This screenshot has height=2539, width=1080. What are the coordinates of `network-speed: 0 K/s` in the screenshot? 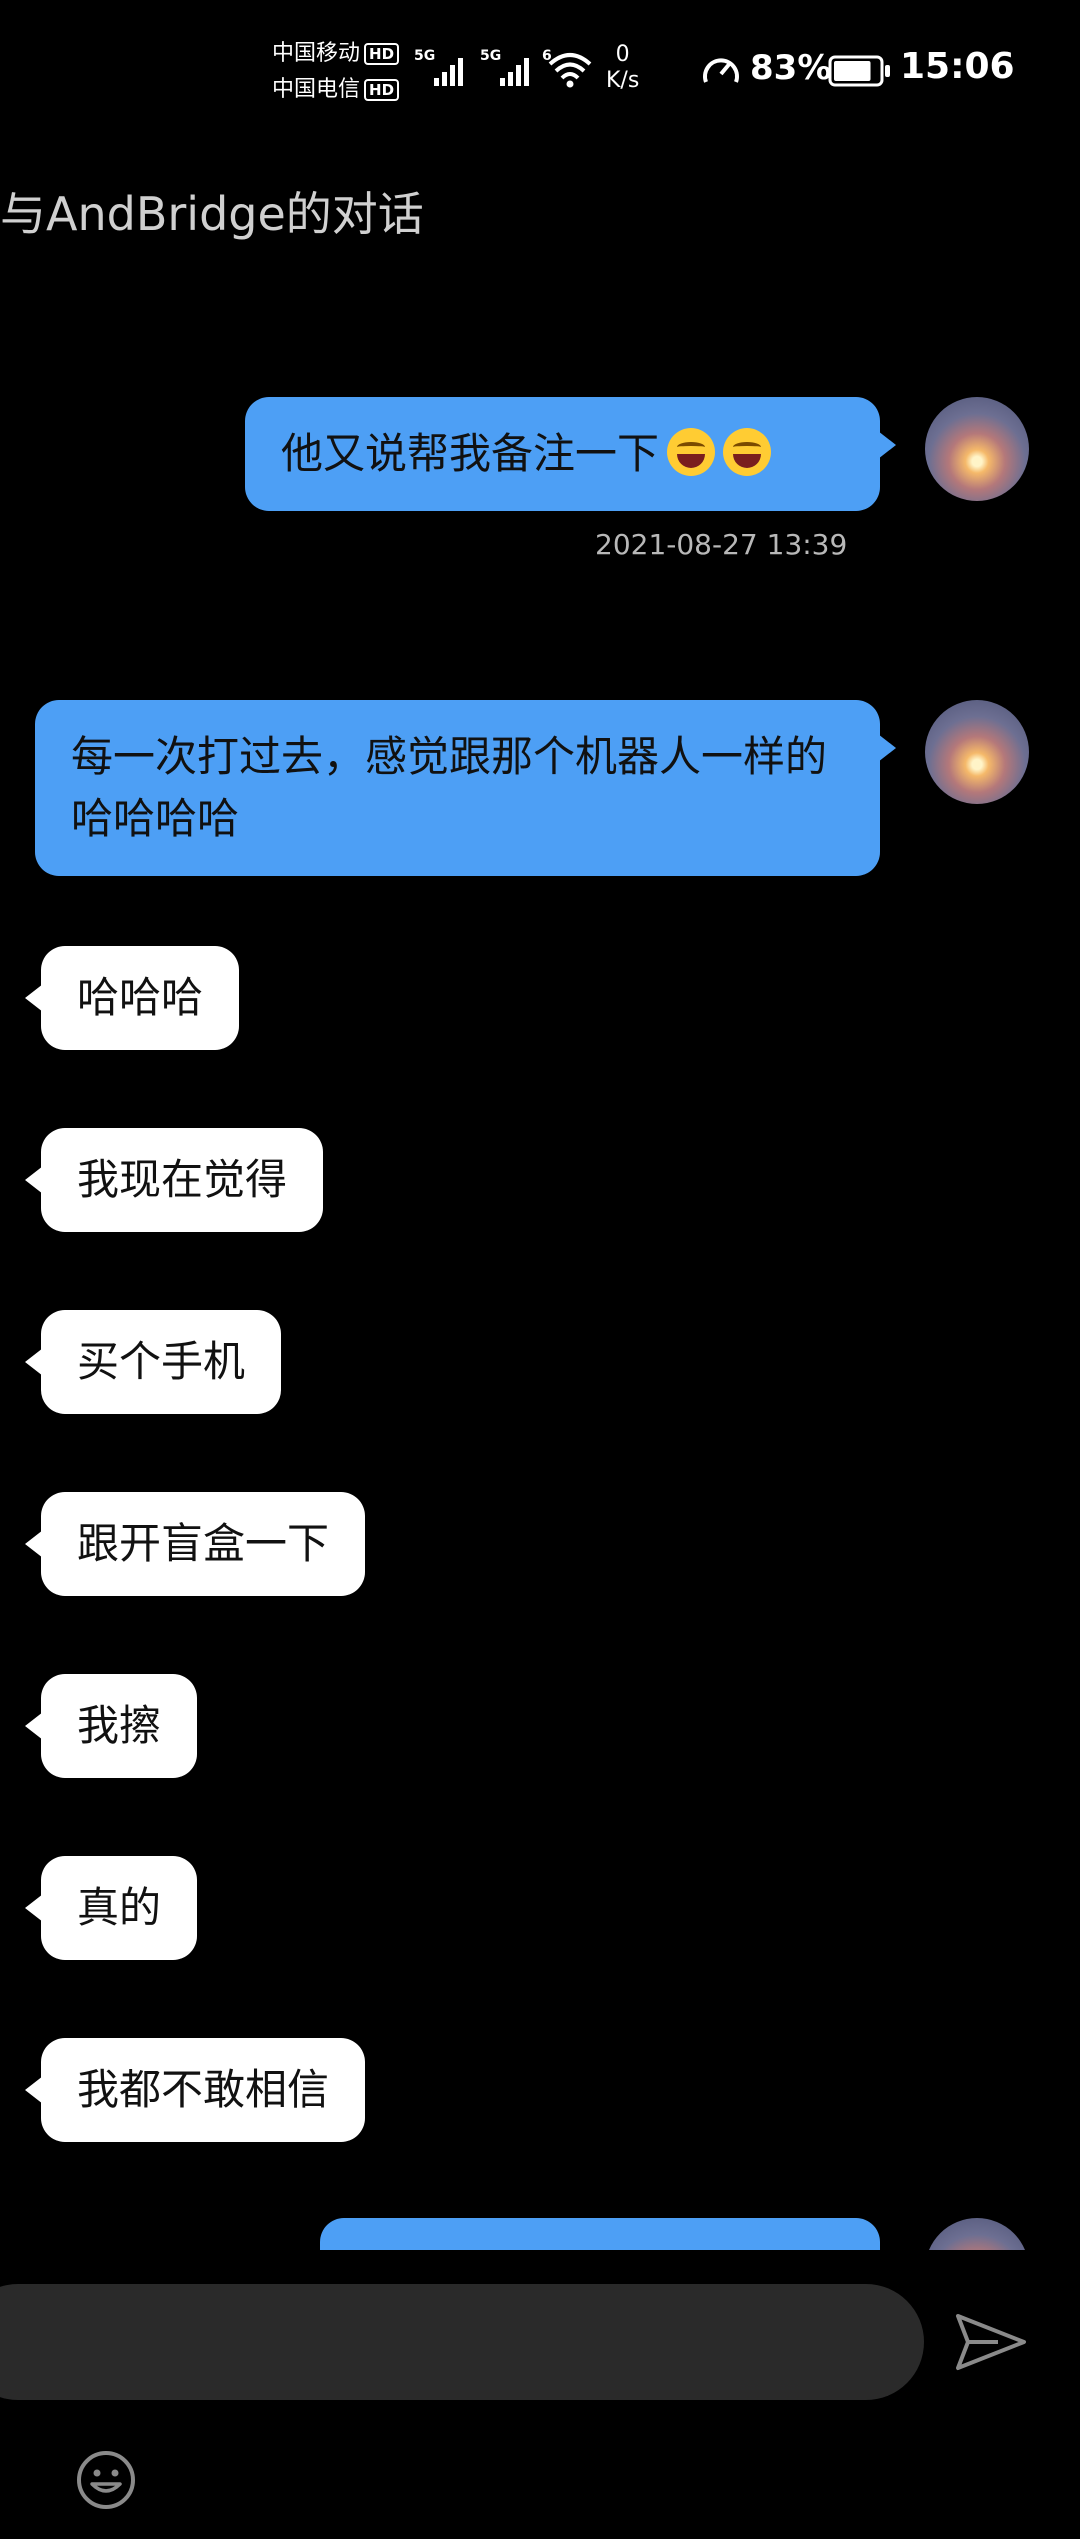 It's located at (622, 68).